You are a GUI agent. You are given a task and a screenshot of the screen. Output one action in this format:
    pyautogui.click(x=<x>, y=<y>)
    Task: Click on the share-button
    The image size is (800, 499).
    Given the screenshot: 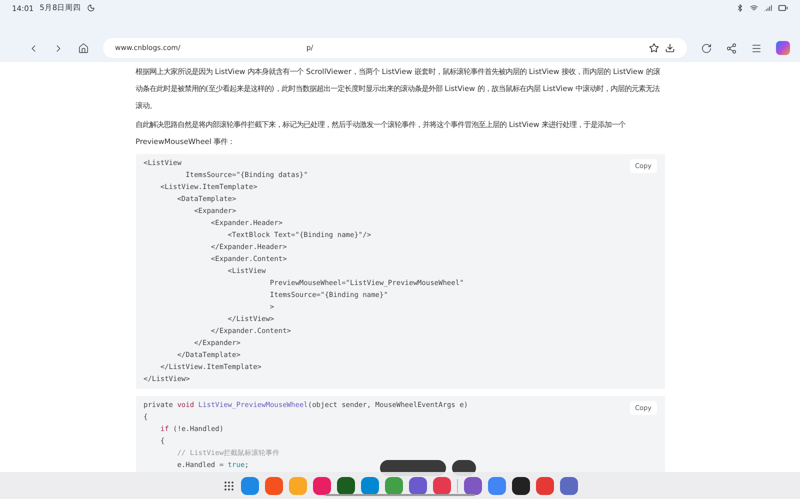 What is the action you would take?
    pyautogui.click(x=731, y=48)
    